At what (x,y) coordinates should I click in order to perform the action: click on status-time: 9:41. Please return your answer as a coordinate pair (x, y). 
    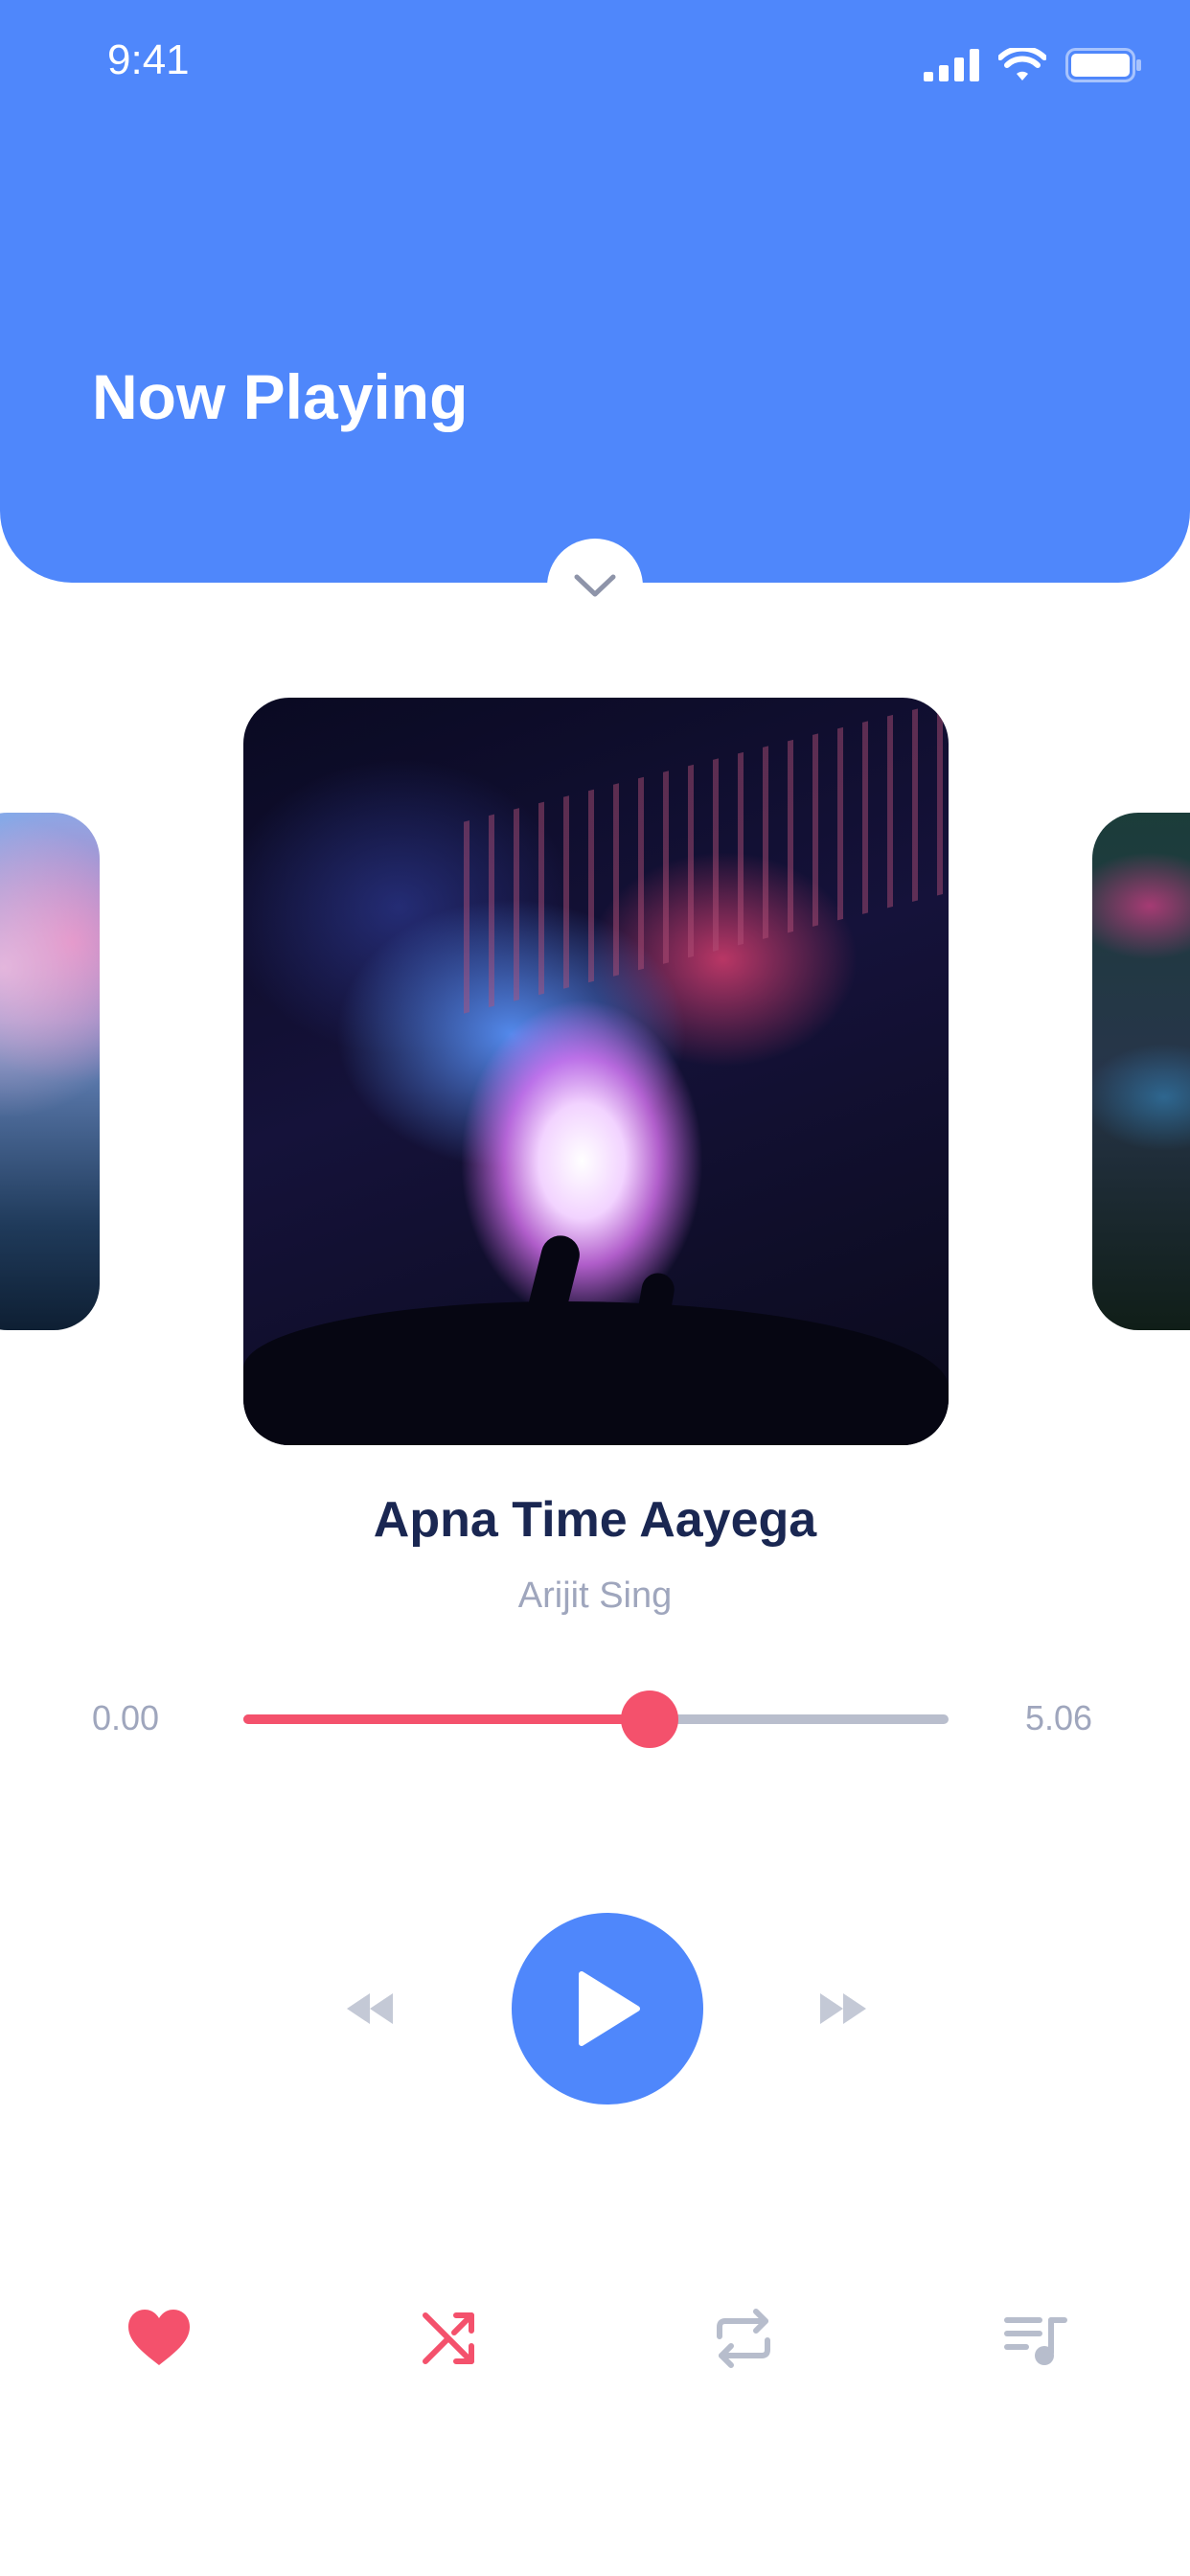
    Looking at the image, I should click on (148, 59).